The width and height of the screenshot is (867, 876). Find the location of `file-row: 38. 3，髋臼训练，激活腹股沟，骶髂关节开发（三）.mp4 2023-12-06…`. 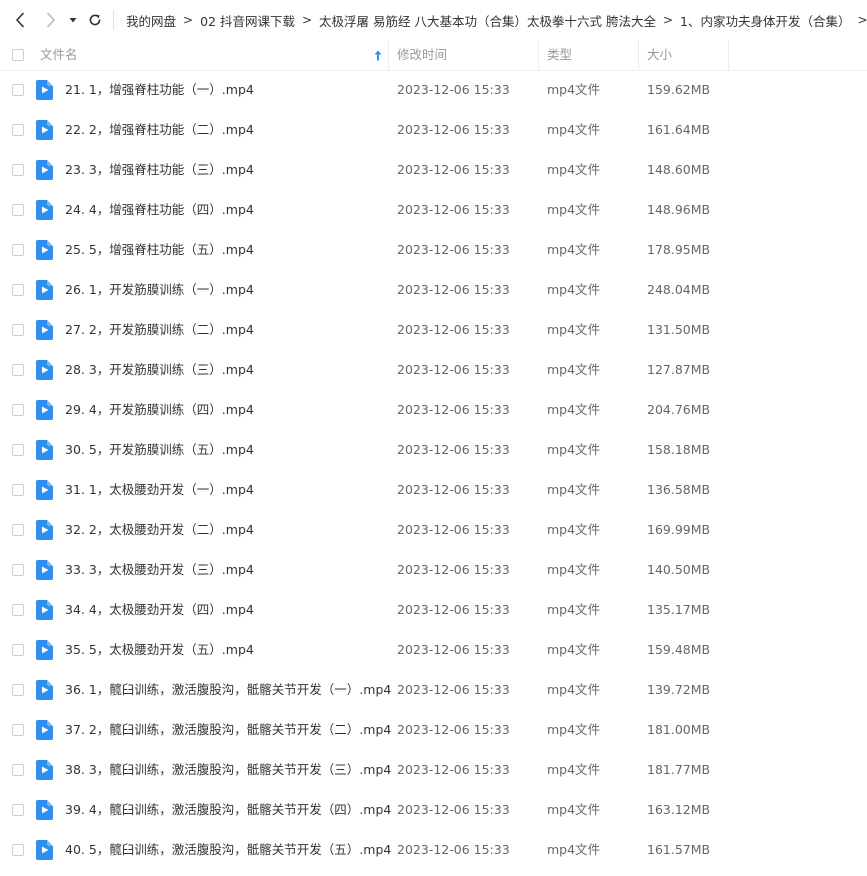

file-row: 38. 3，髋臼训练，激活腹股沟，骶髂关节开发（三）.mp4 2023-12-06… is located at coordinates (433, 770).